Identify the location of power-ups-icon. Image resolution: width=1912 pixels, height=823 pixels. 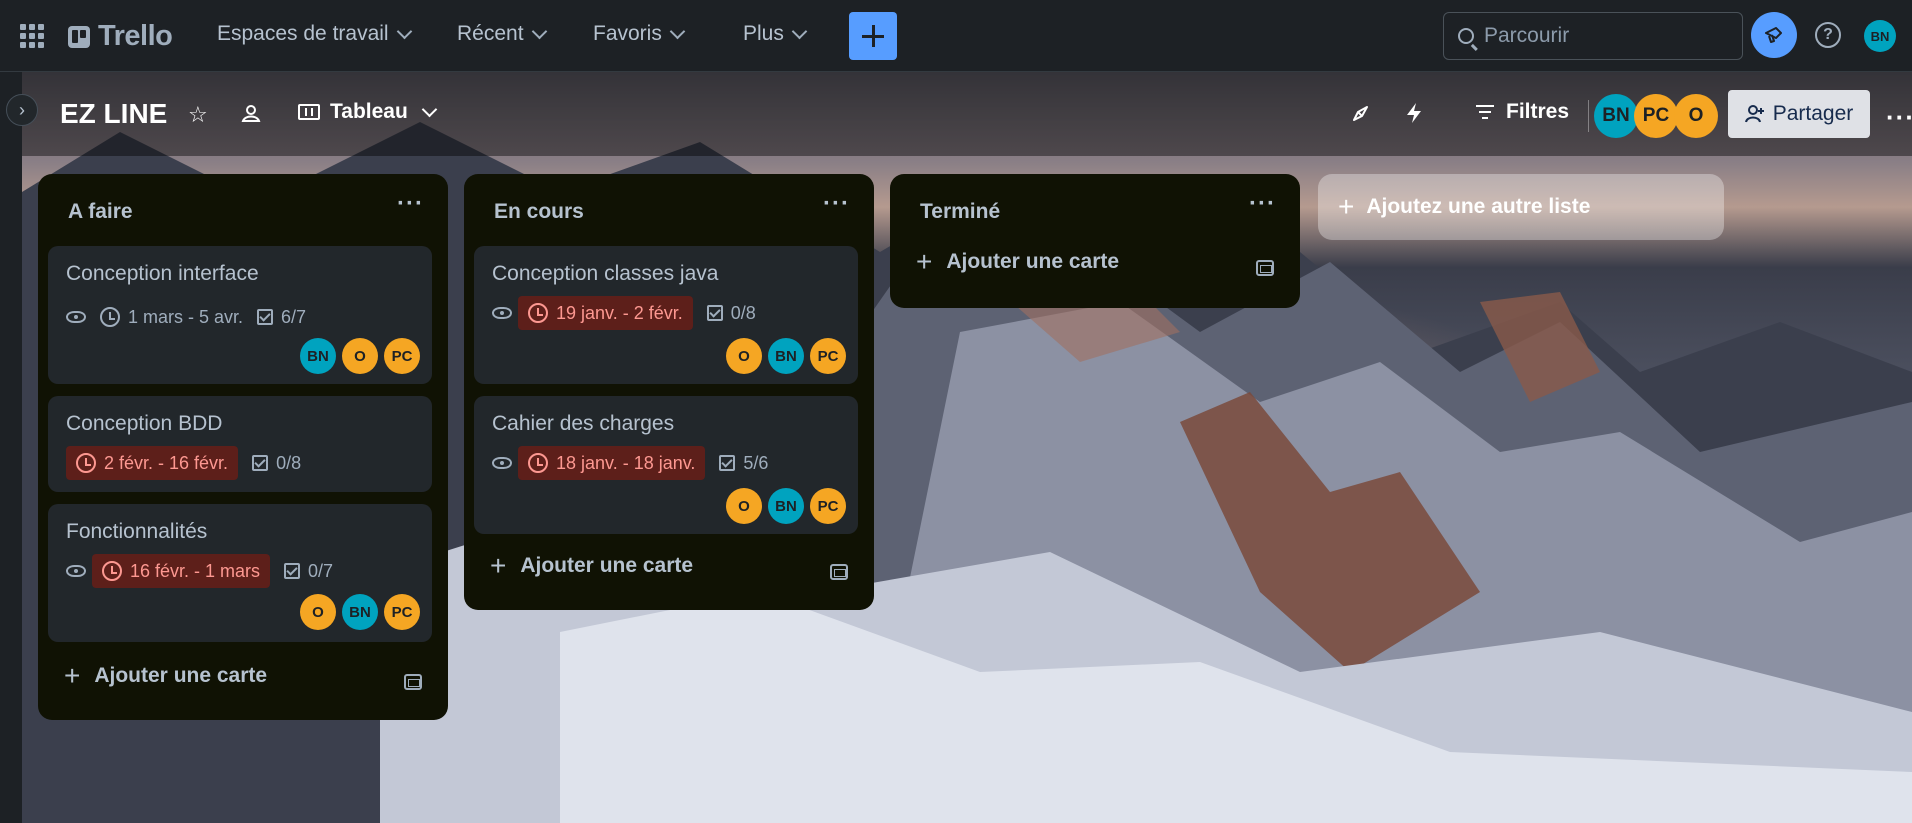
(1361, 116).